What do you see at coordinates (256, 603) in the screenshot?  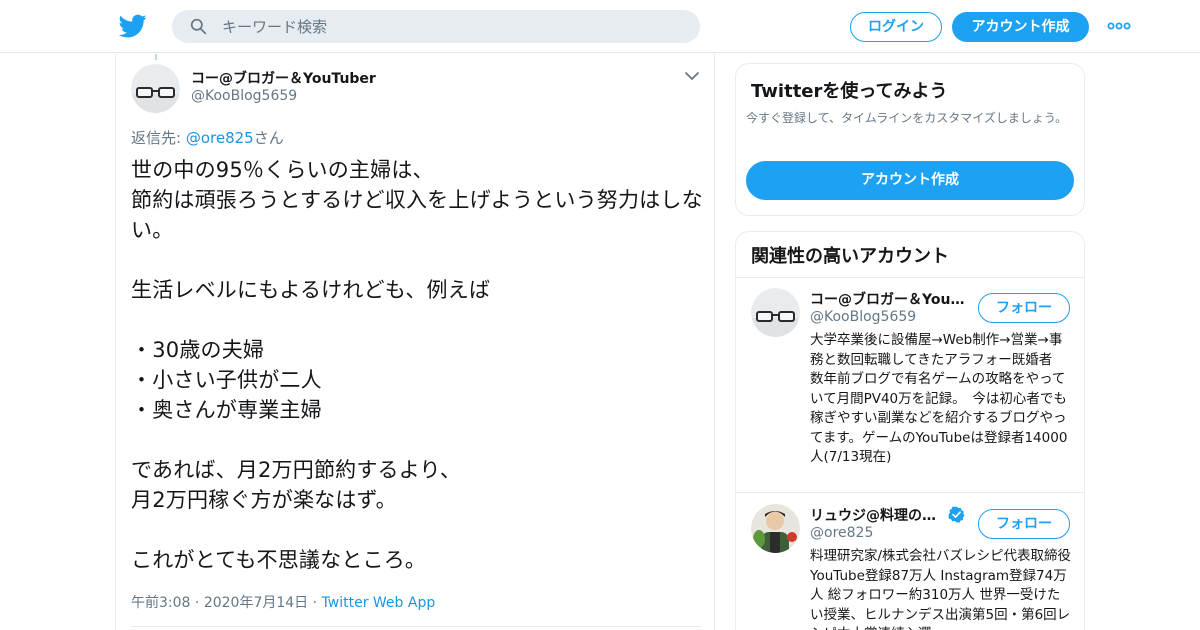 I see `tweet-date-link: 2020年7月14日` at bounding box center [256, 603].